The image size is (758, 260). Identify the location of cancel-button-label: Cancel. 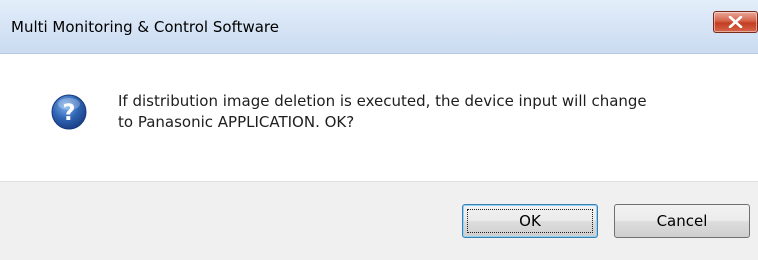
(682, 221).